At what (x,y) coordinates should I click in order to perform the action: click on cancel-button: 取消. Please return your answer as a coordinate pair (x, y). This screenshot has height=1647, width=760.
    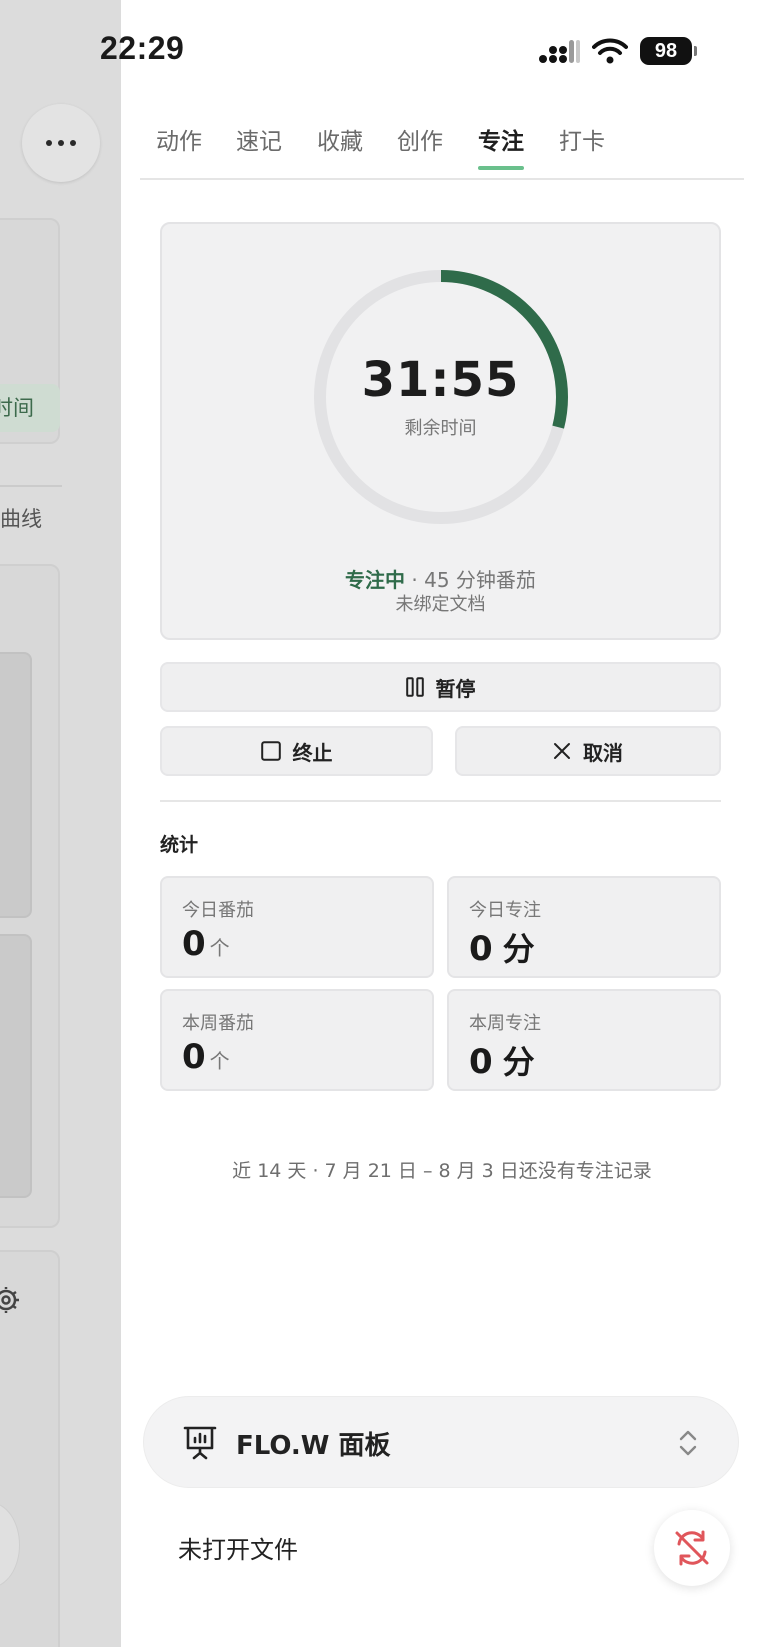
    Looking at the image, I should click on (588, 751).